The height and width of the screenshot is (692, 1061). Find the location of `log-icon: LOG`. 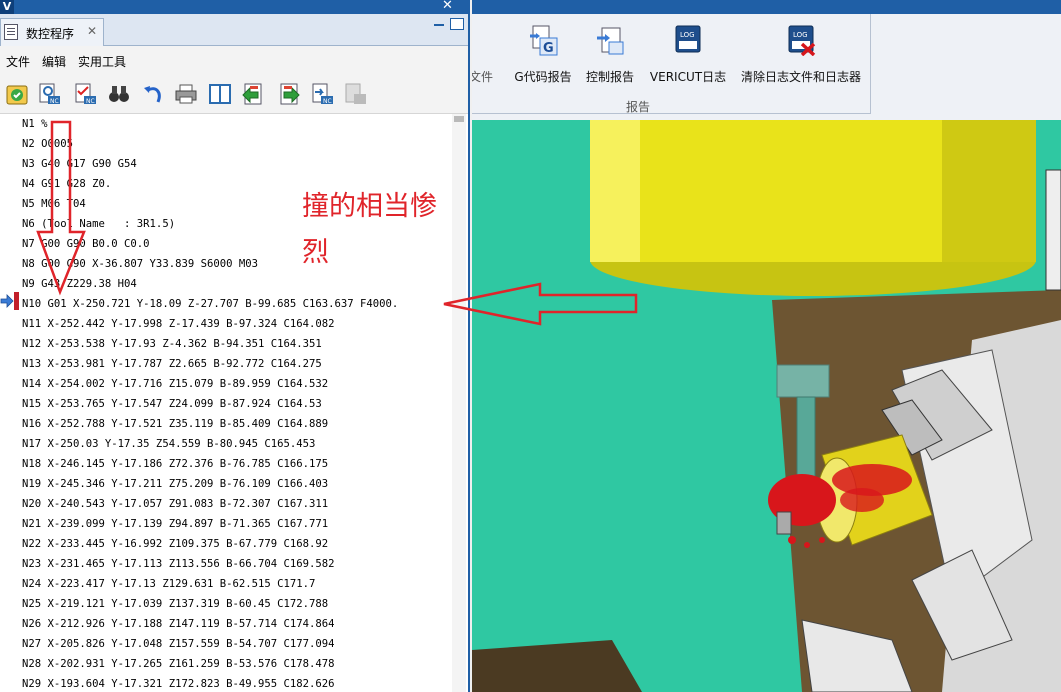

log-icon: LOG is located at coordinates (688, 39).